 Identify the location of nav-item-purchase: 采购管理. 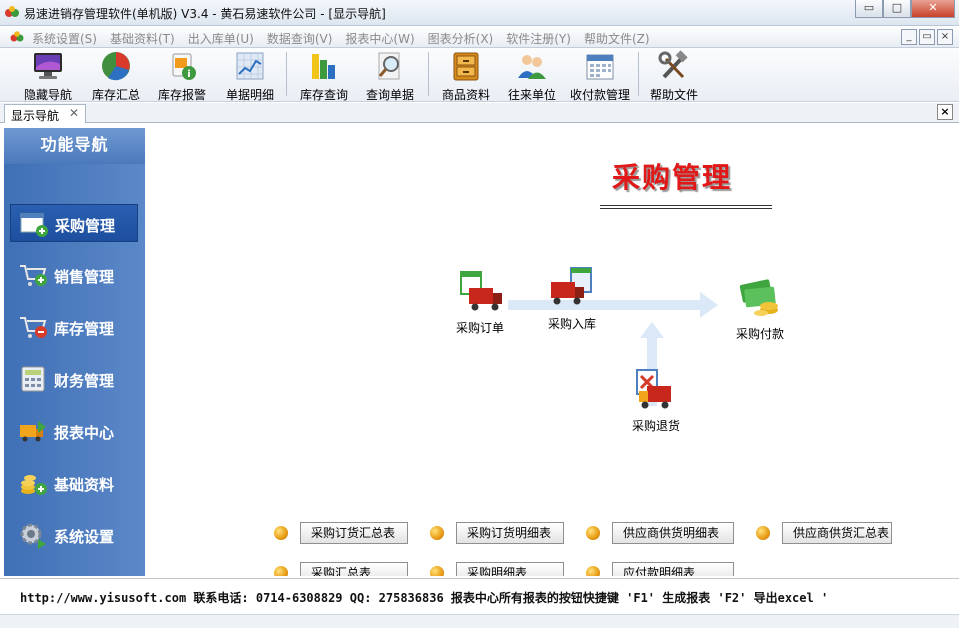
(74, 223).